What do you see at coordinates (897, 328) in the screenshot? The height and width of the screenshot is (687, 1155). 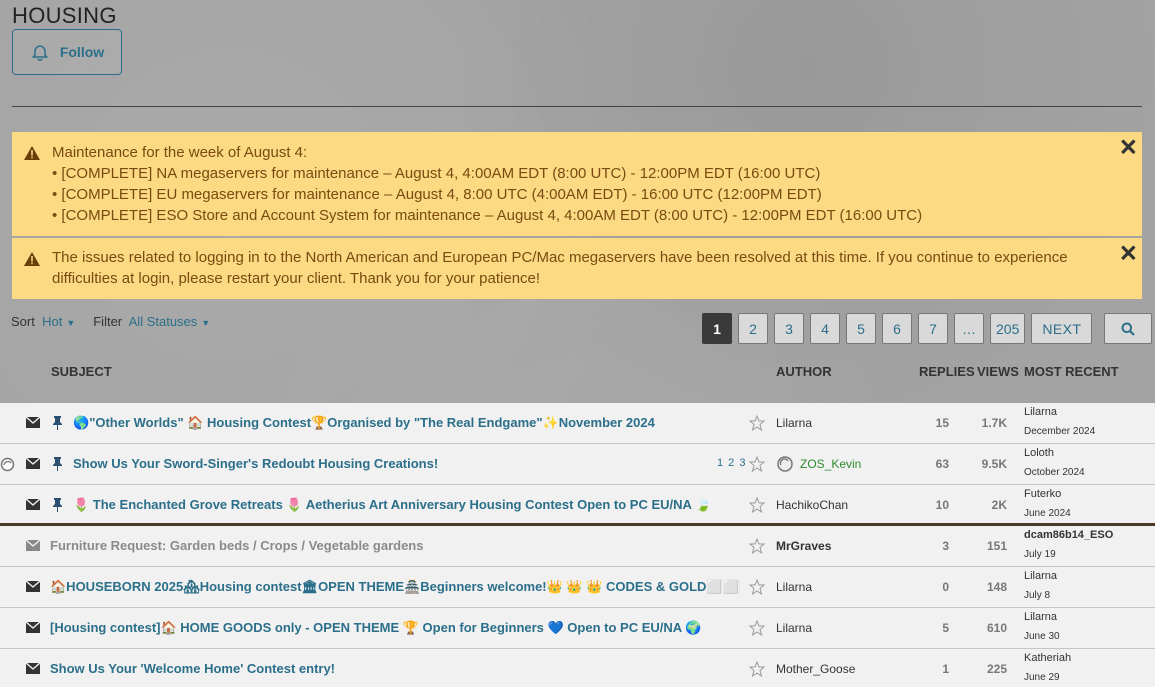 I see `page-link: 6` at bounding box center [897, 328].